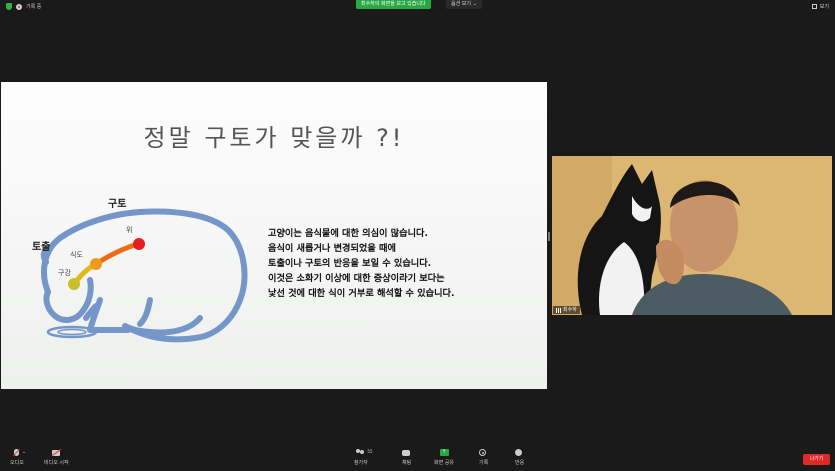 This screenshot has width=835, height=471. I want to click on start-video-label: 비디오 시작, so click(56, 463).